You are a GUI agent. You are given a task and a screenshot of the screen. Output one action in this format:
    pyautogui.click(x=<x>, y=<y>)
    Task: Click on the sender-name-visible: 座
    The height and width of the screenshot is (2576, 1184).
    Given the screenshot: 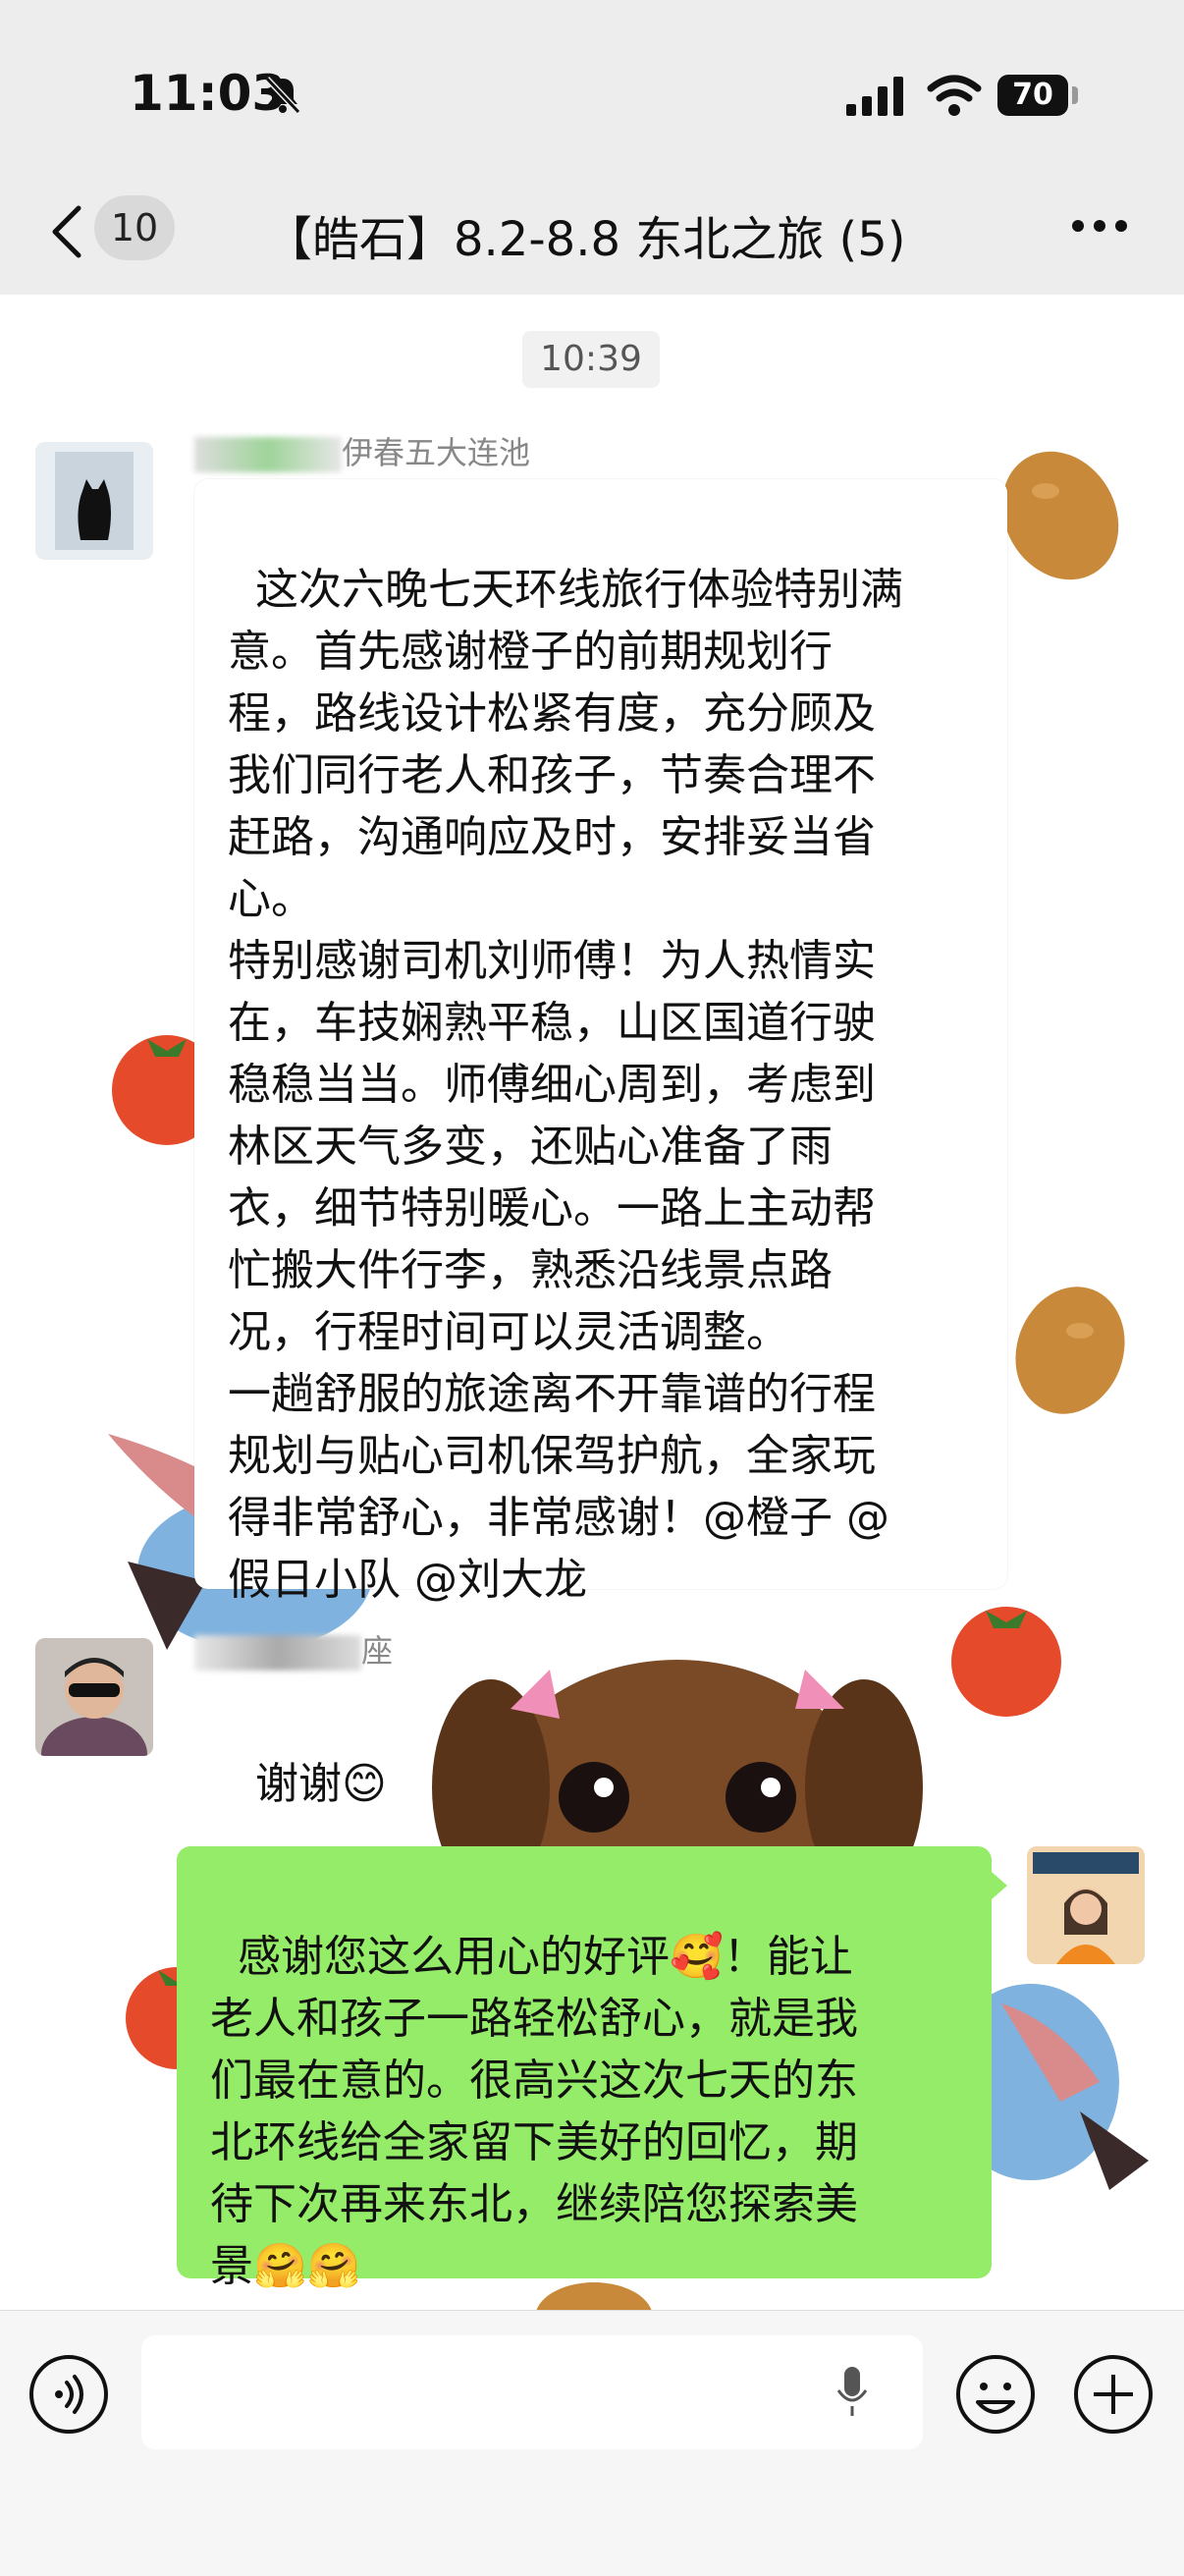 What is the action you would take?
    pyautogui.click(x=377, y=1651)
    